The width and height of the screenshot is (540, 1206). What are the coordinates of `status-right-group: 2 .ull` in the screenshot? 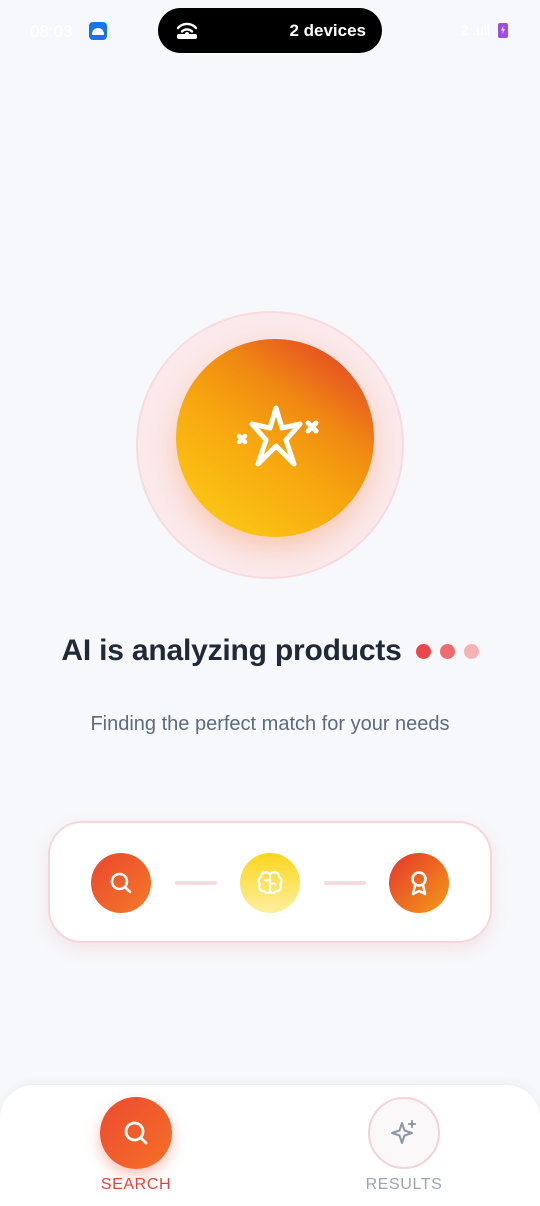 It's located at (484, 30).